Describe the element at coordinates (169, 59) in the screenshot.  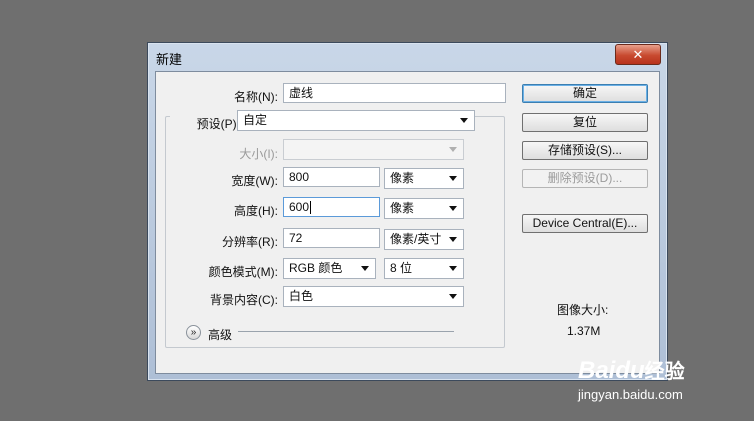
I see `dialog-title: 新建` at that location.